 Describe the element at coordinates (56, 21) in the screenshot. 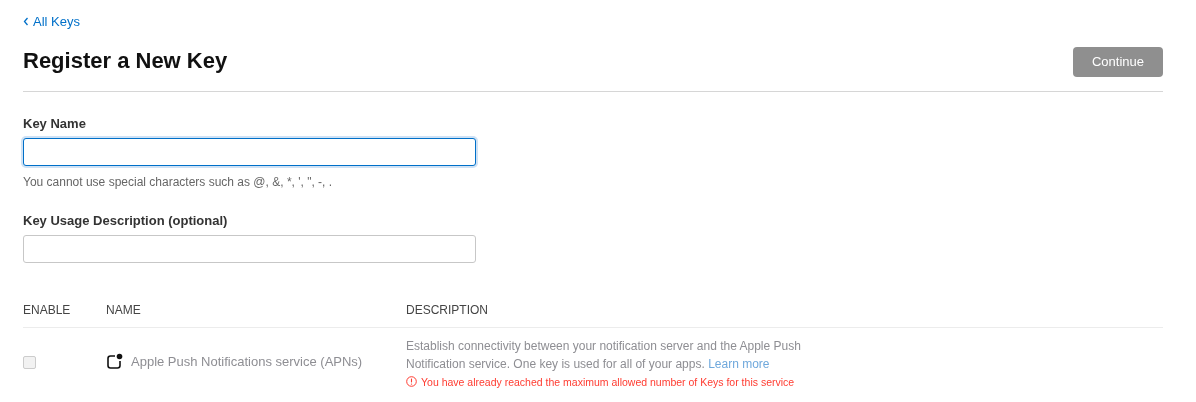

I see `back-link-label: All Keys` at that location.